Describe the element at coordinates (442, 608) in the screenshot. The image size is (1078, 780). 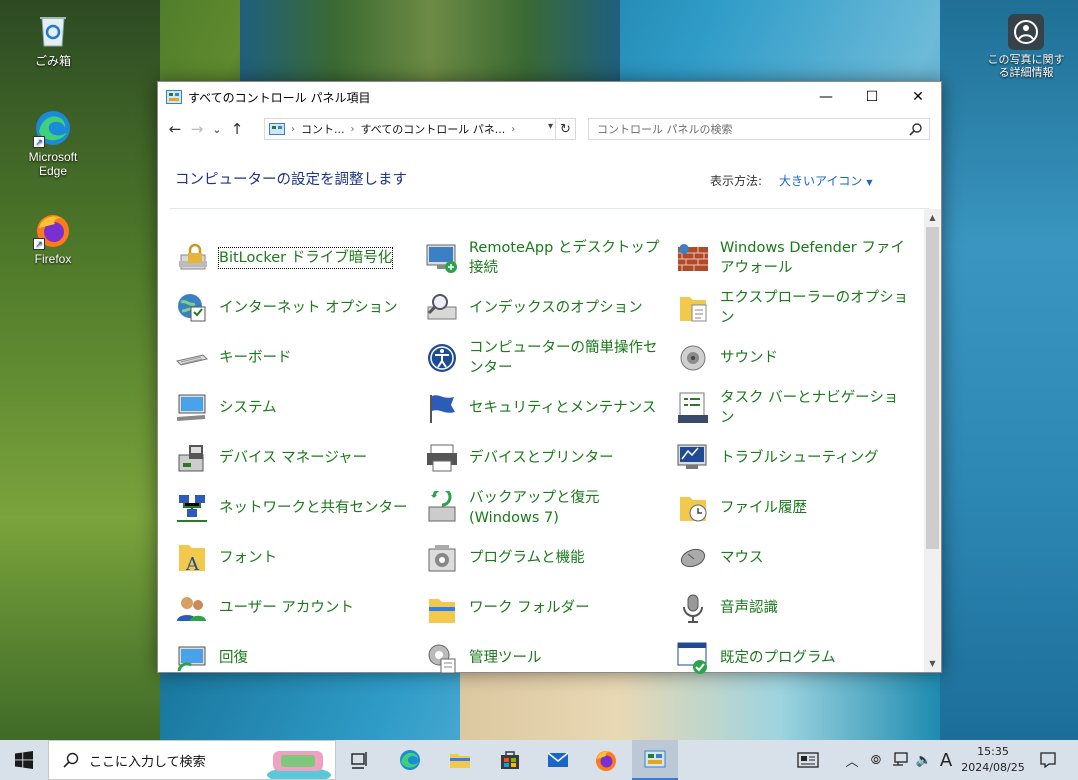
I see `work-folders-icon` at that location.